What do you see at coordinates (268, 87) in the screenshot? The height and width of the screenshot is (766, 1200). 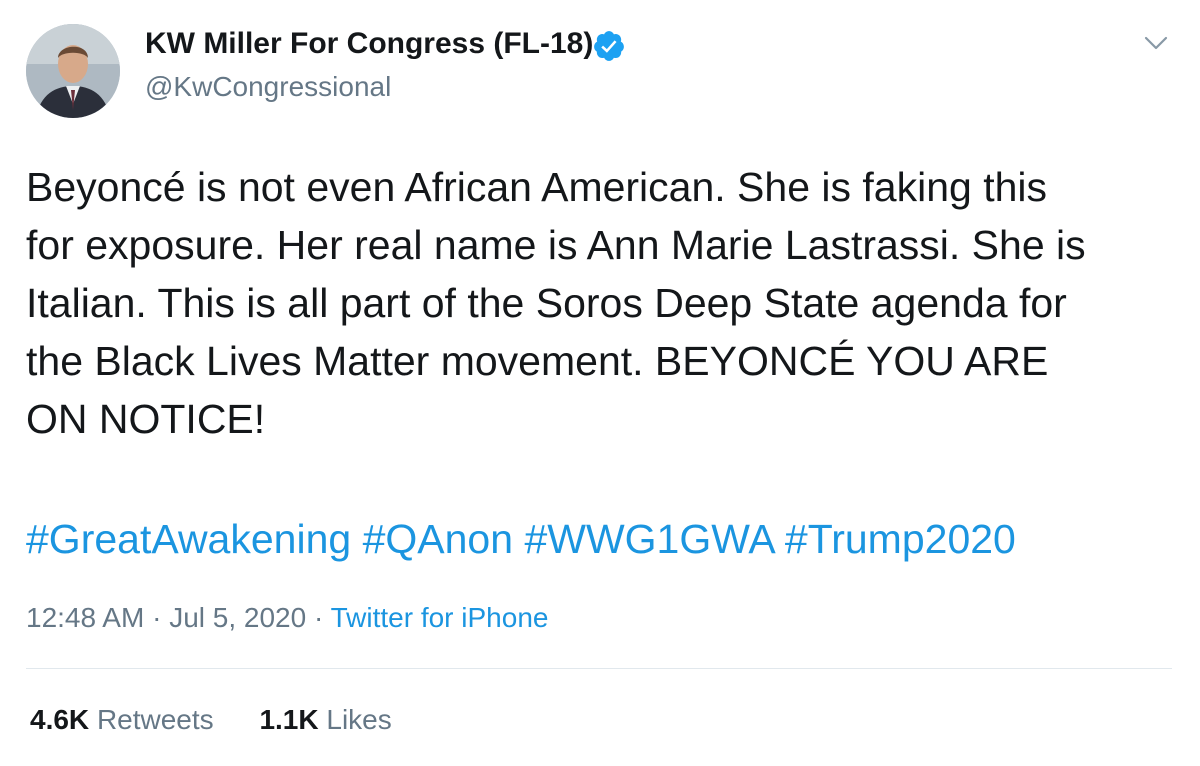 I see `user-handle: @KwCongressional` at bounding box center [268, 87].